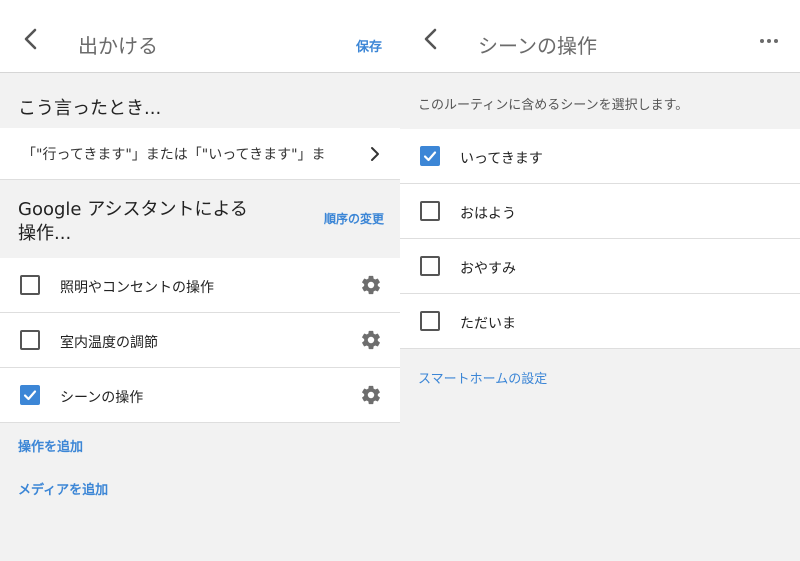  What do you see at coordinates (488, 214) in the screenshot?
I see `scene-label: おはよう` at bounding box center [488, 214].